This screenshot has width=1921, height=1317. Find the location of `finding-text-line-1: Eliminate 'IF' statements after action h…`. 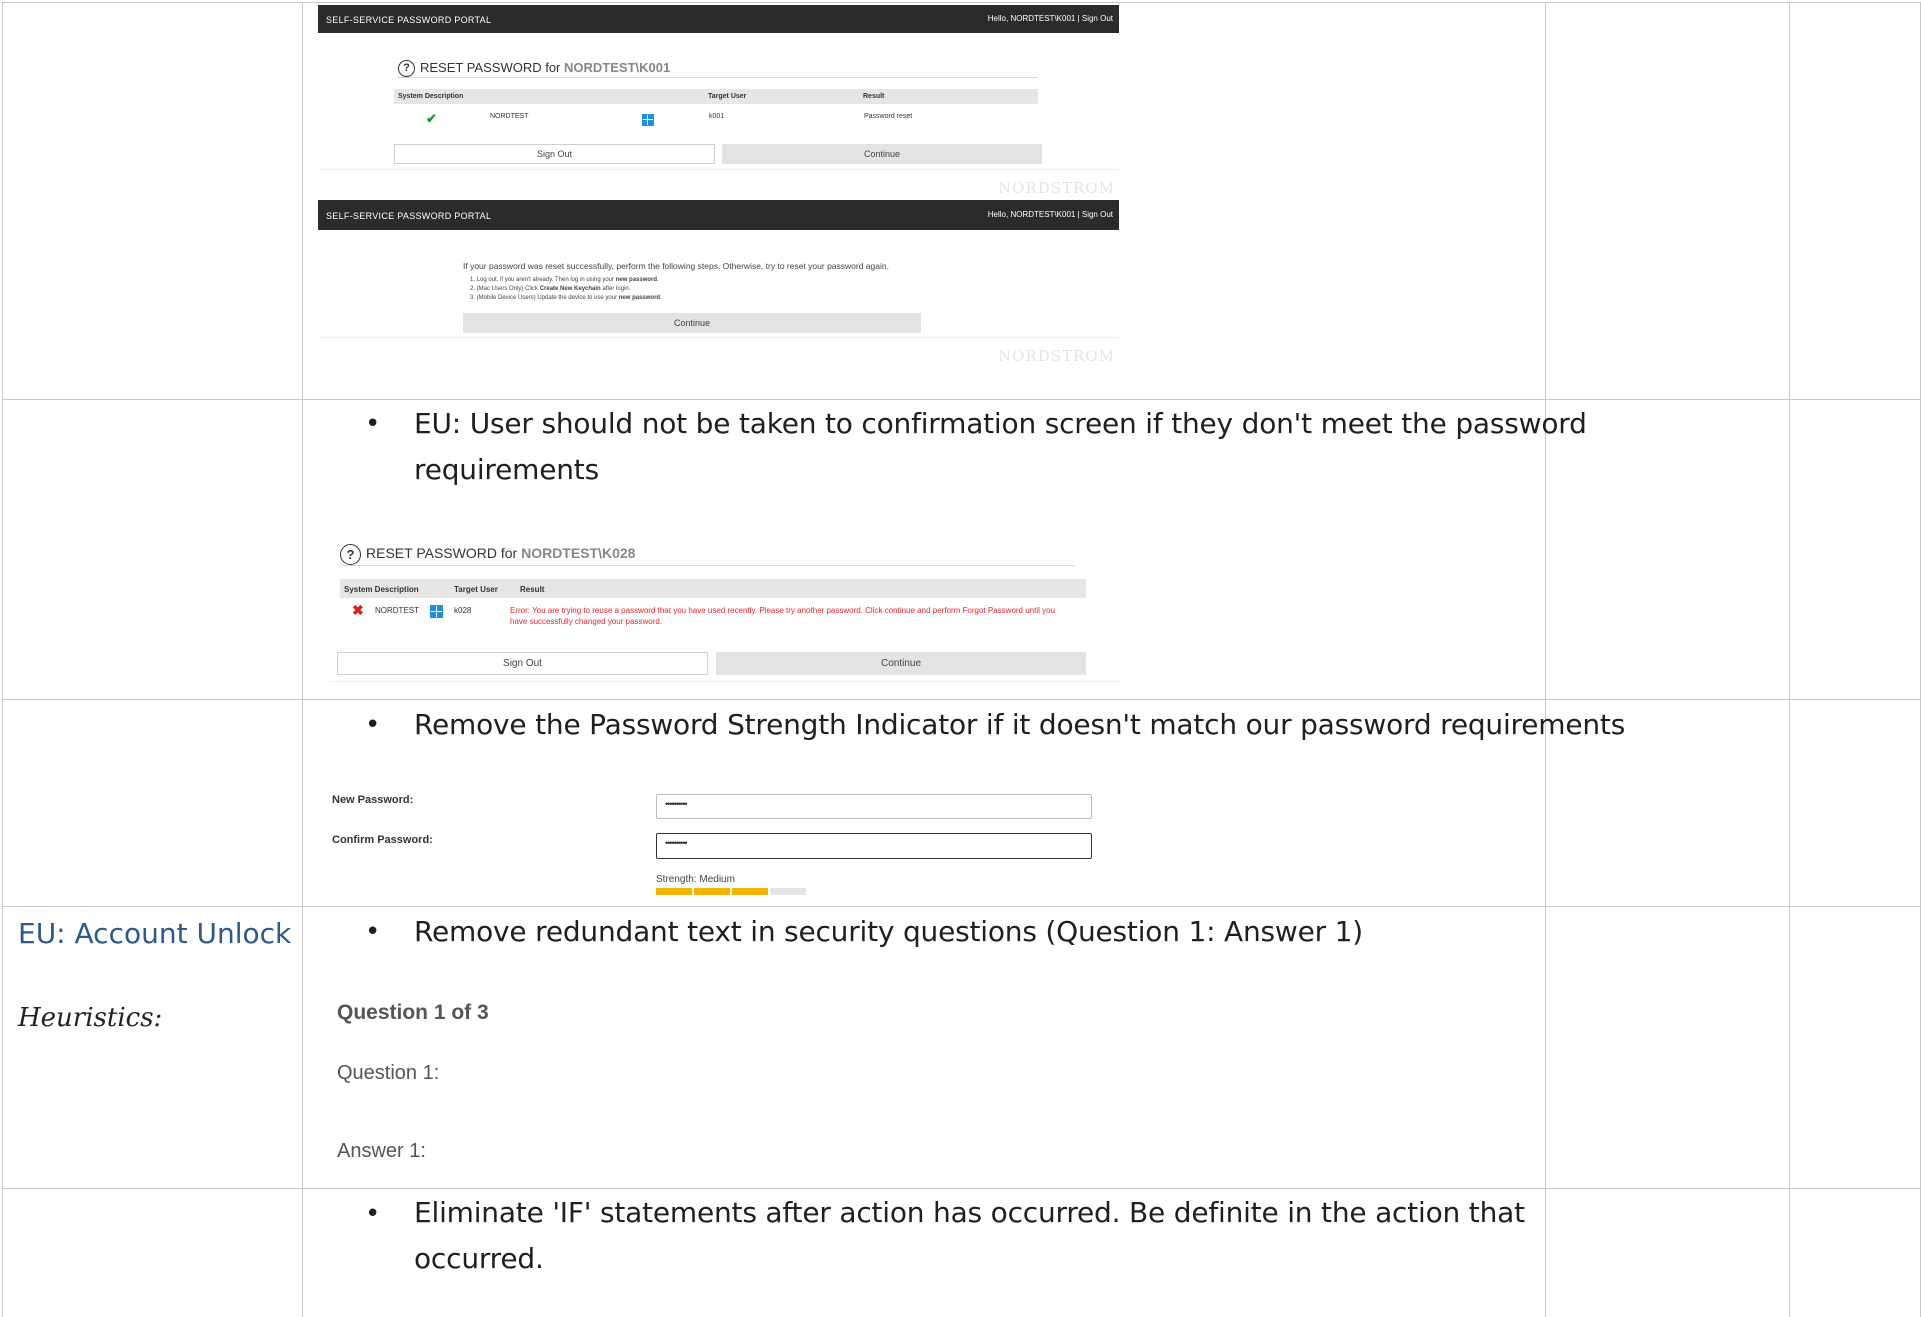

finding-text-line-1: Eliminate 'IF' statements after action h… is located at coordinates (969, 1212).